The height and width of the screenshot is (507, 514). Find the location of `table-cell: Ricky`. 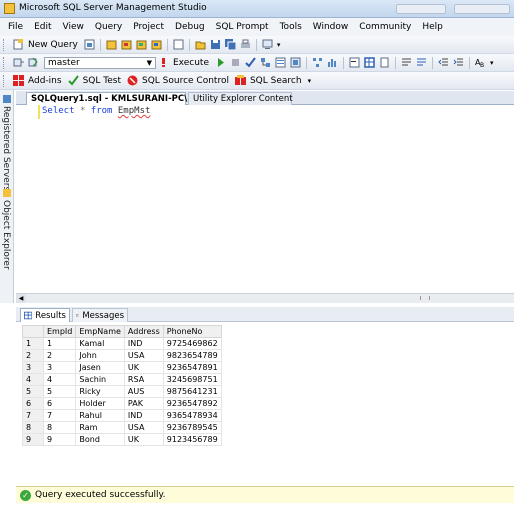

table-cell: Ricky is located at coordinates (100, 391).